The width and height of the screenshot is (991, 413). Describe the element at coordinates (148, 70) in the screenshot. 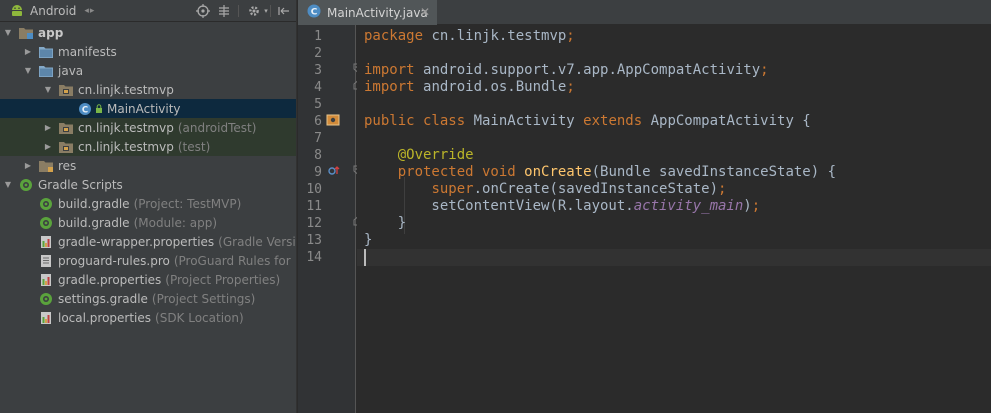

I see `tree-item-java: ▼ java` at that location.